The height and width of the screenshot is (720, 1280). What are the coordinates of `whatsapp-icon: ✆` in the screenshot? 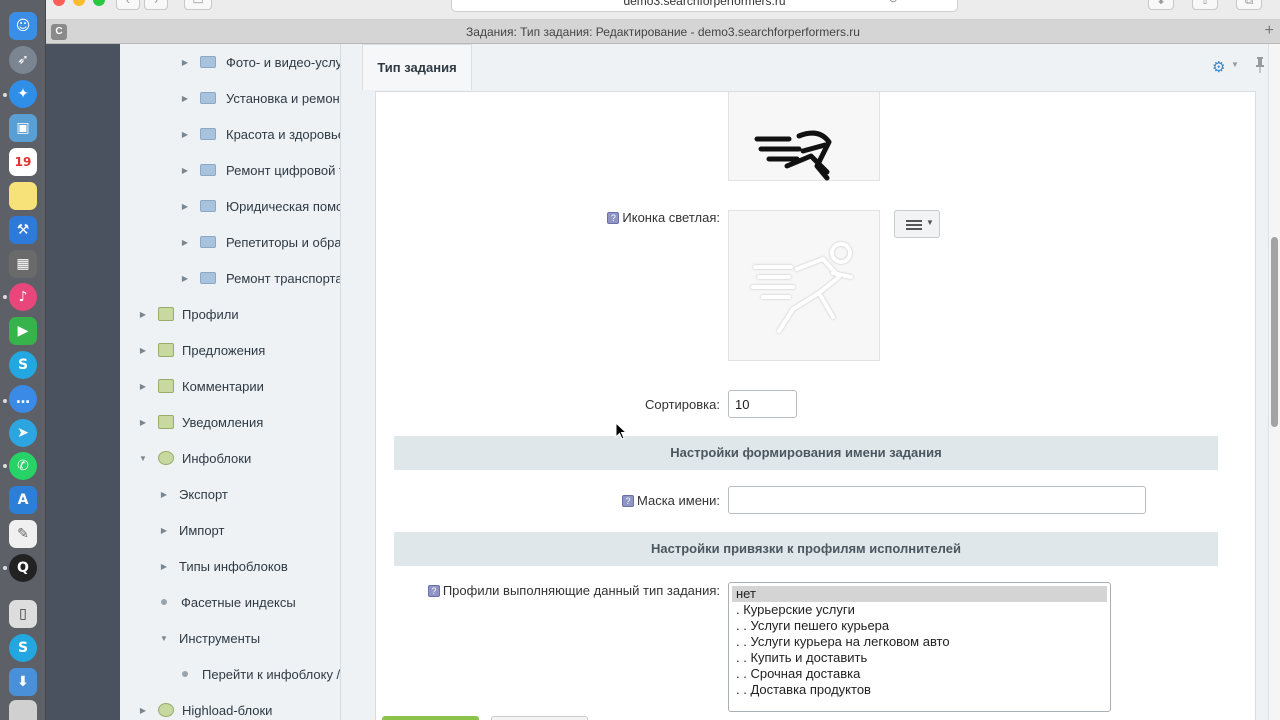 It's located at (23, 466).